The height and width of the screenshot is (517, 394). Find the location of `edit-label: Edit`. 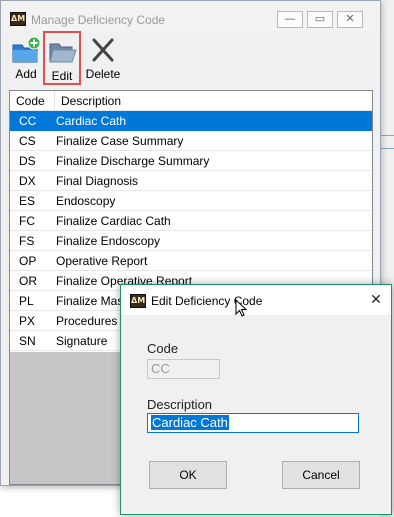

edit-label: Edit is located at coordinates (62, 76).